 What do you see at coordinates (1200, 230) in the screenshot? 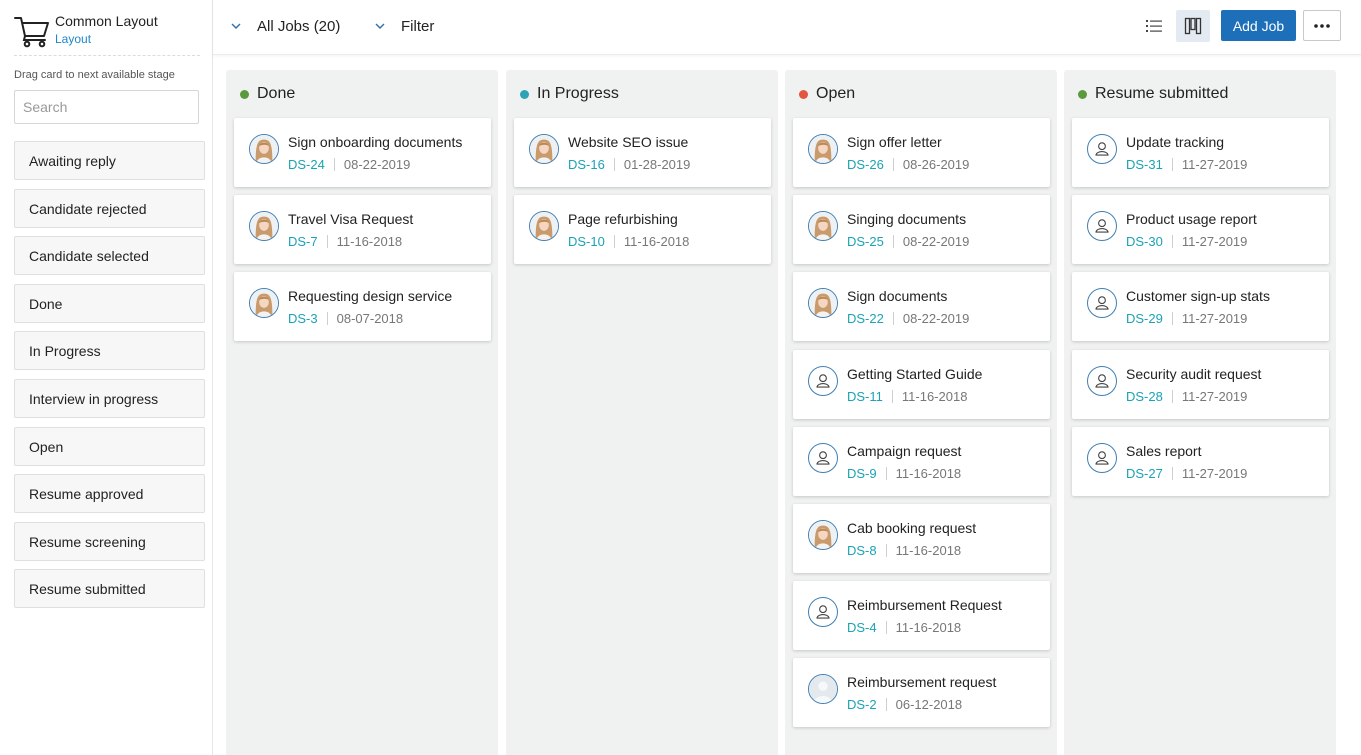
I see `job-card: Product usage report DS-30 11-27-2019` at bounding box center [1200, 230].